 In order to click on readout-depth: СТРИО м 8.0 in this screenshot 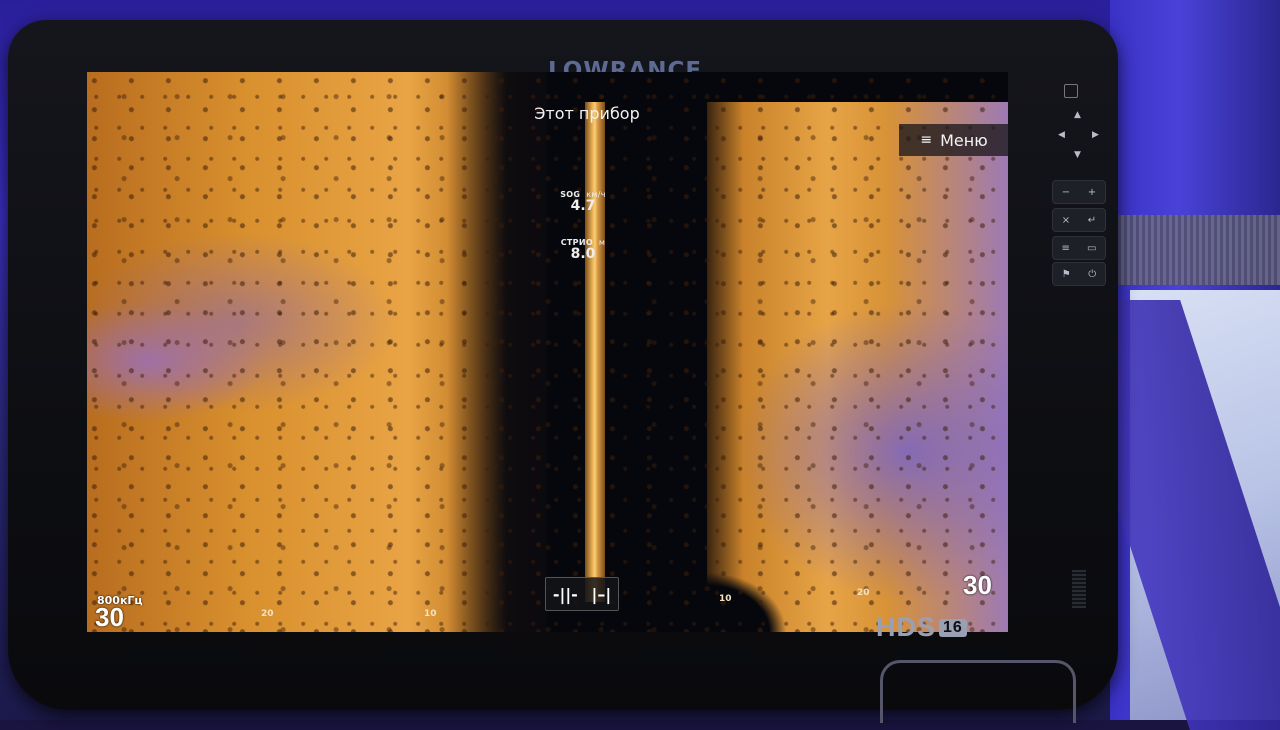, I will do `click(583, 250)`.